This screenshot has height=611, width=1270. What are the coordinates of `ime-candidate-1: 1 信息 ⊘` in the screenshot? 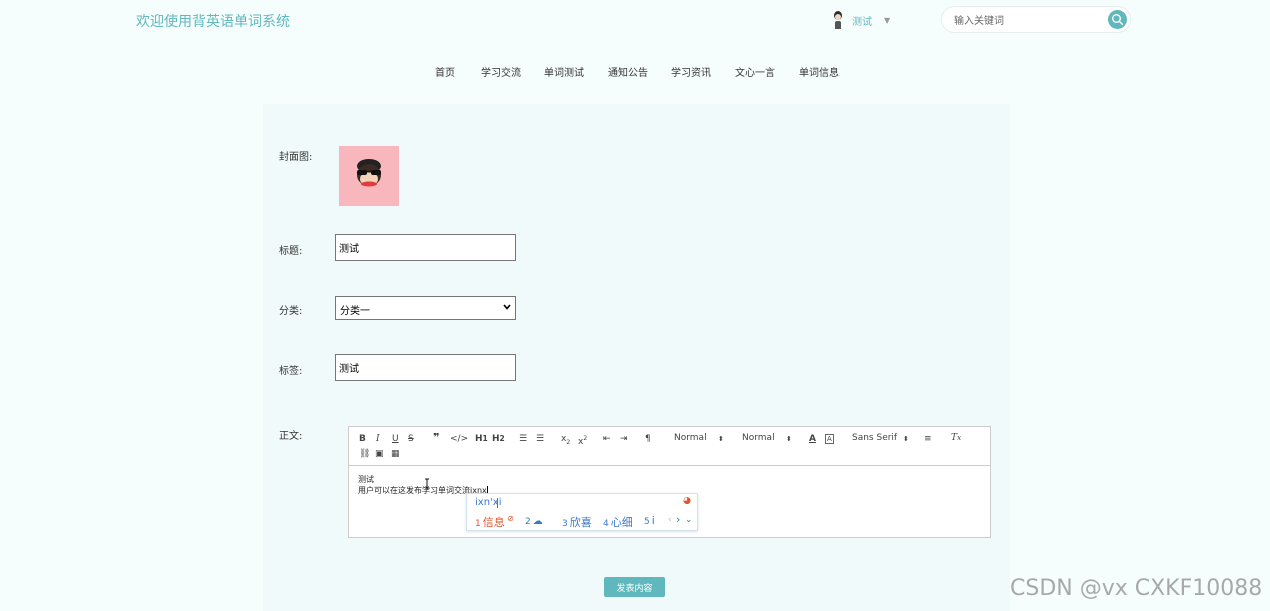 It's located at (494, 522).